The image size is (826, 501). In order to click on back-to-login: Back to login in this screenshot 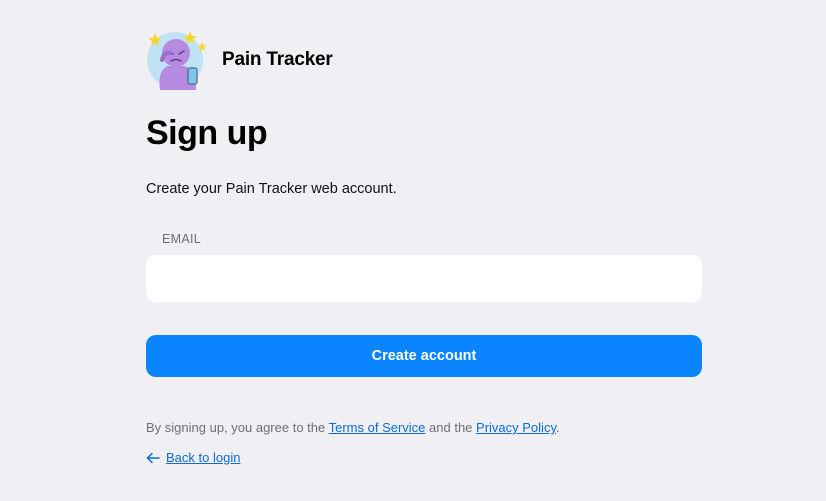, I will do `click(193, 457)`.